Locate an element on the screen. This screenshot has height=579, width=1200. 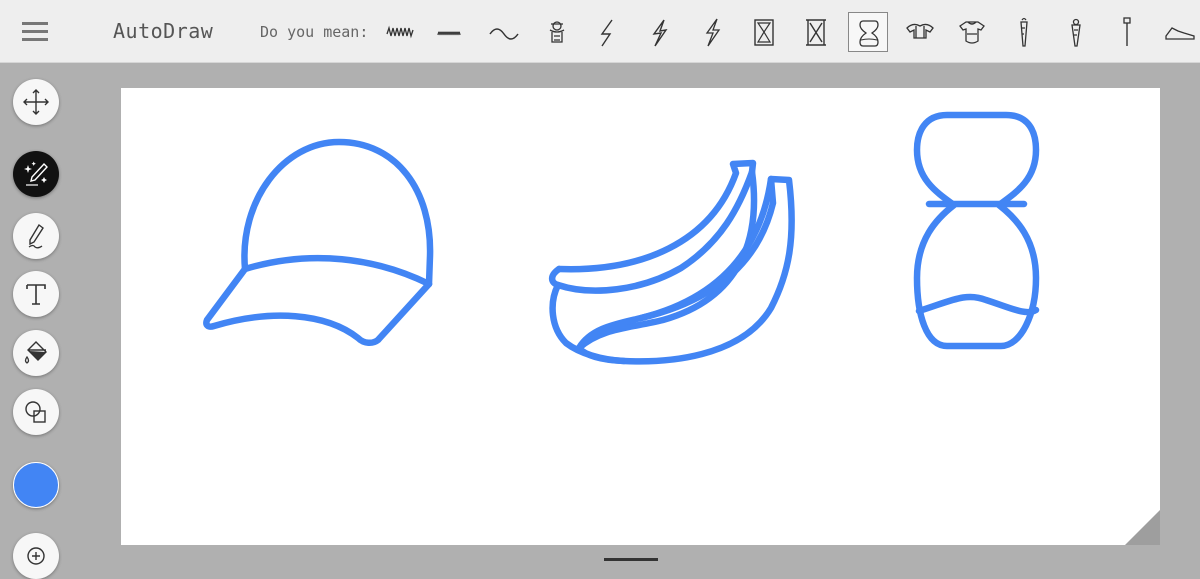
framed-hourglass-icon is located at coordinates (764, 32).